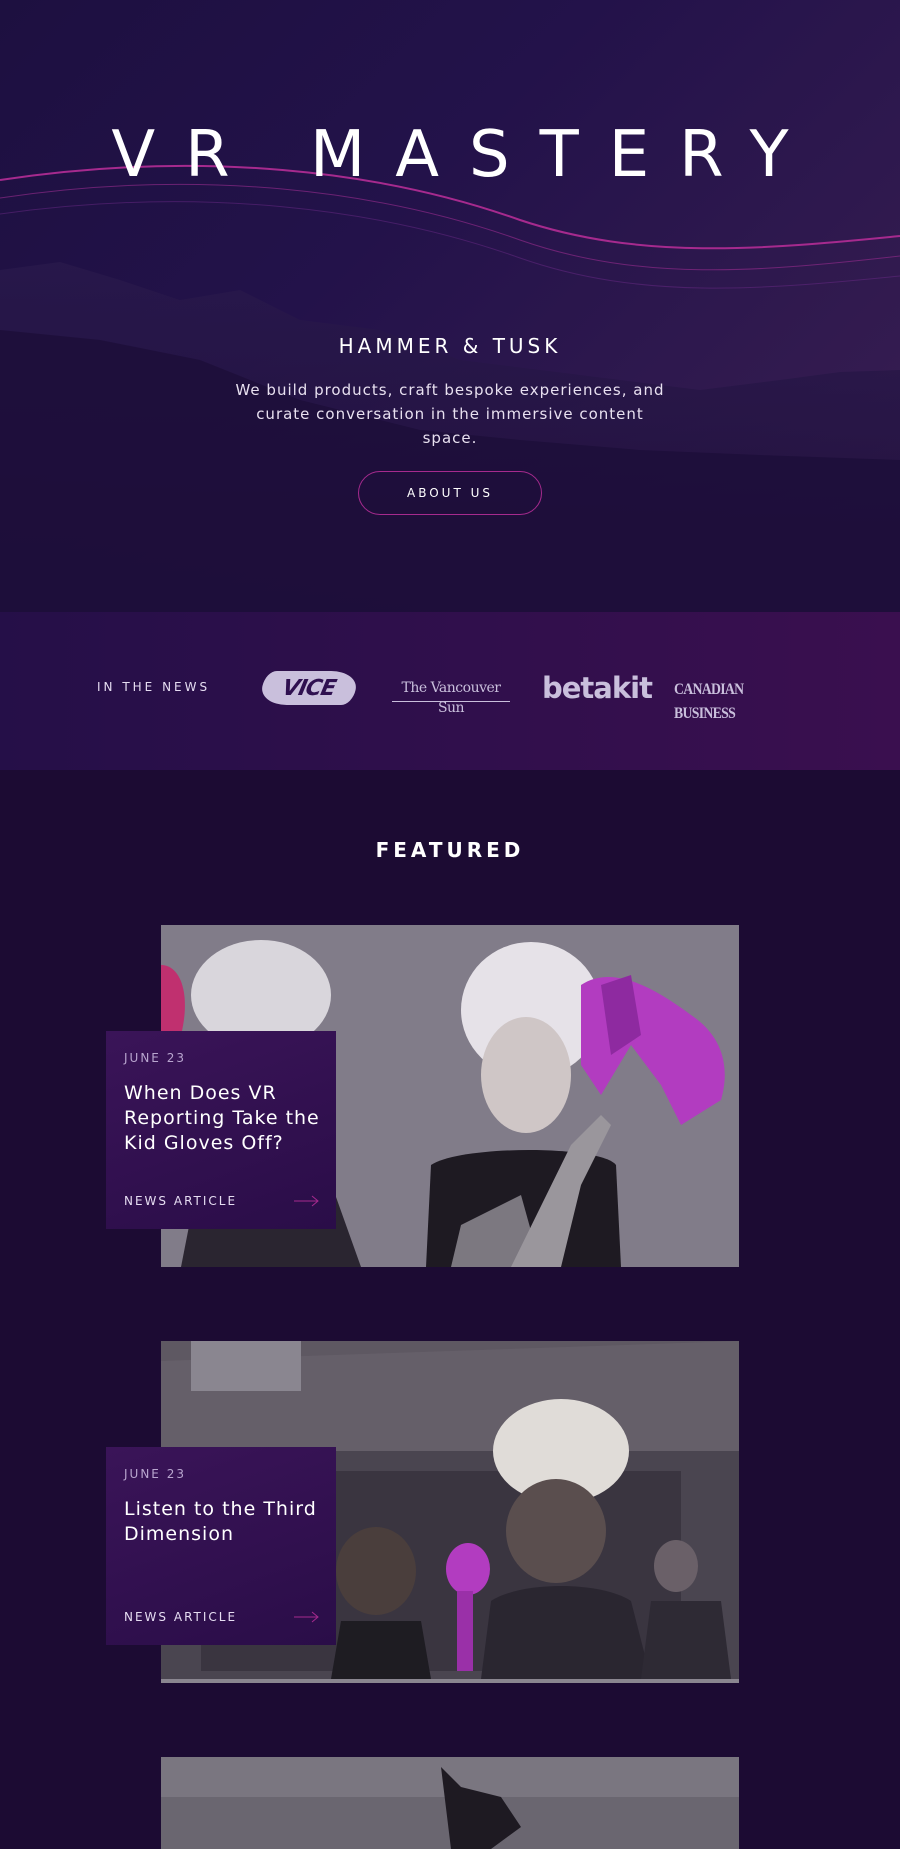  Describe the element at coordinates (450, 850) in the screenshot. I see `featured-heading: FEATURED` at that location.